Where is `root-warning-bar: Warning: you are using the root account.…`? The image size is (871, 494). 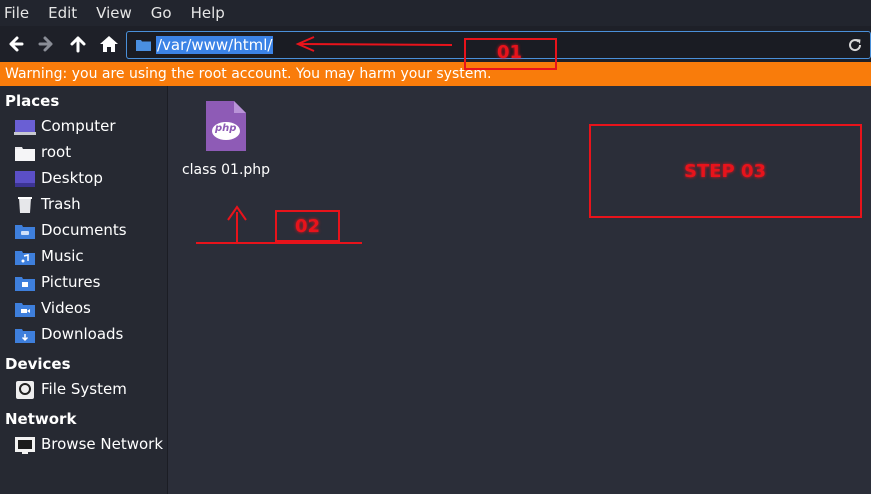 root-warning-bar: Warning: you are using the root account.… is located at coordinates (435, 74).